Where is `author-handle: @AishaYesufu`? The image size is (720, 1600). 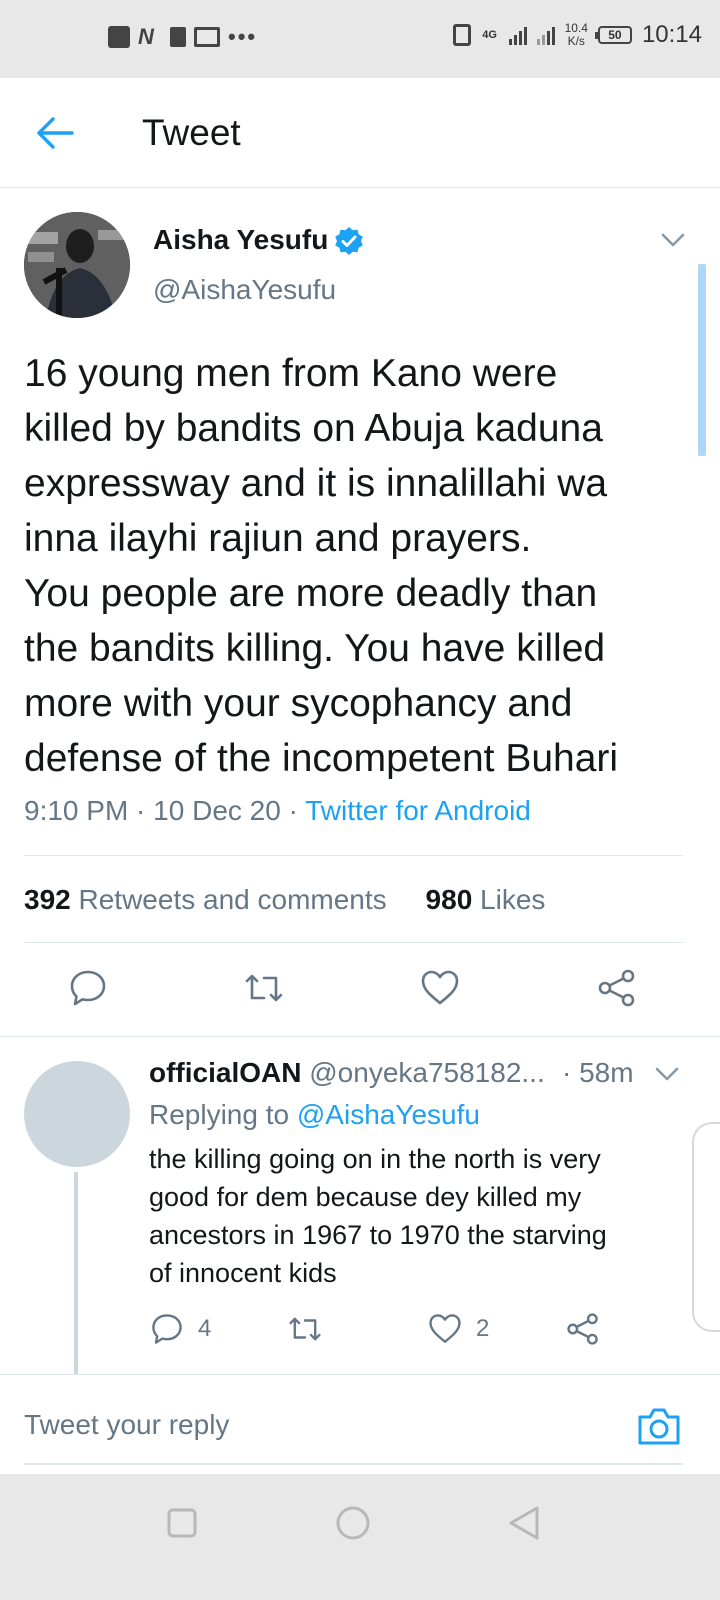
author-handle: @AishaYesufu is located at coordinates (244, 290).